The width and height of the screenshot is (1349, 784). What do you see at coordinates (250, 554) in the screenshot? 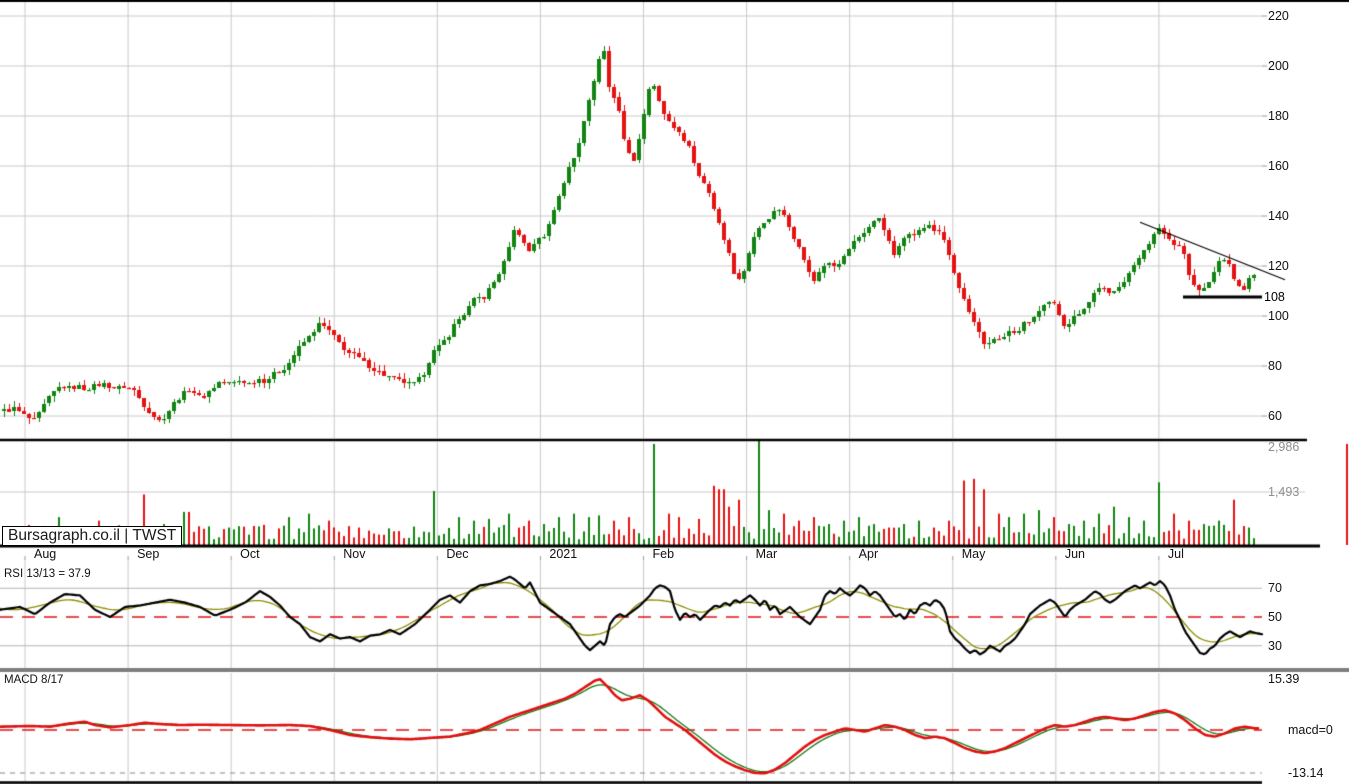
I see `month-label-oct: Oct` at bounding box center [250, 554].